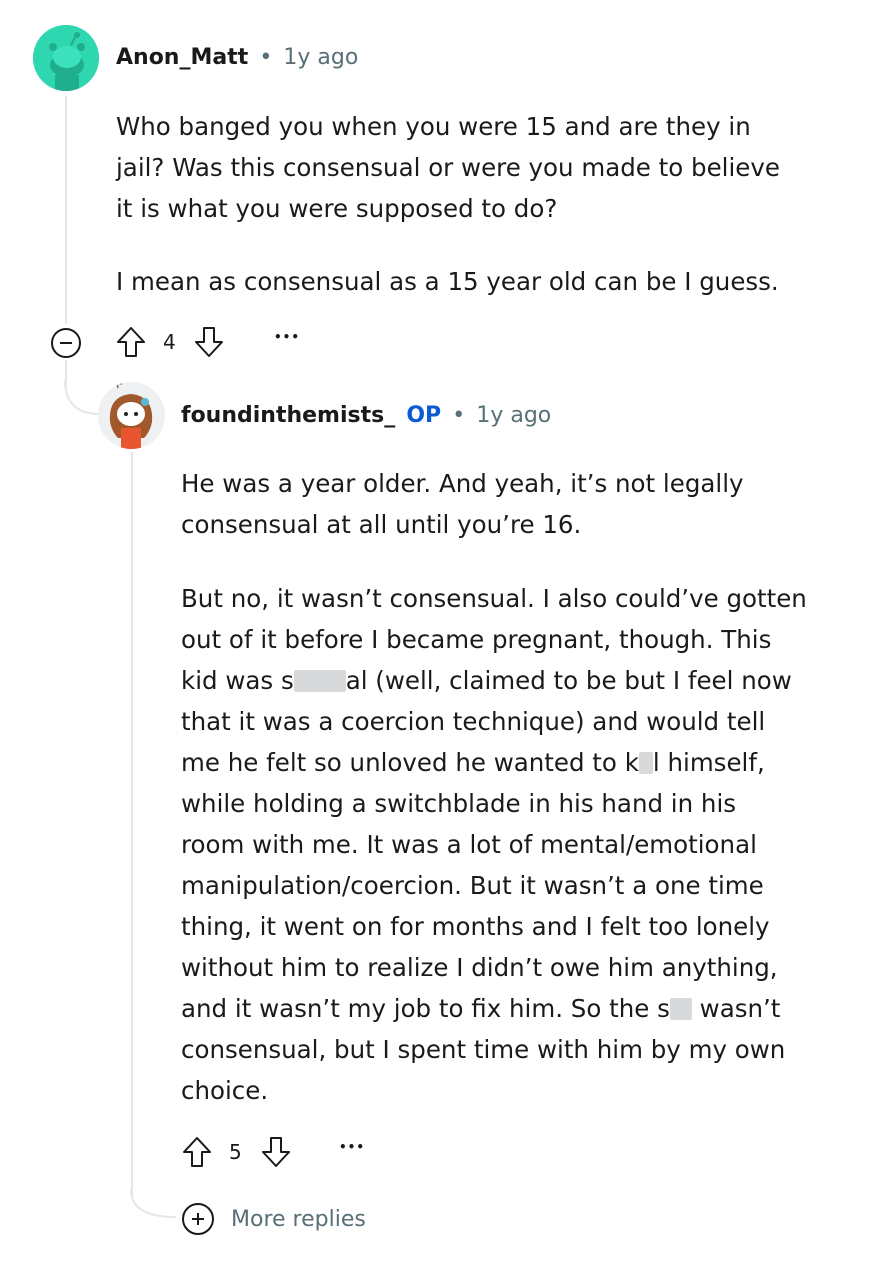  Describe the element at coordinates (424, 415) in the screenshot. I see `op-badge: OP` at that location.